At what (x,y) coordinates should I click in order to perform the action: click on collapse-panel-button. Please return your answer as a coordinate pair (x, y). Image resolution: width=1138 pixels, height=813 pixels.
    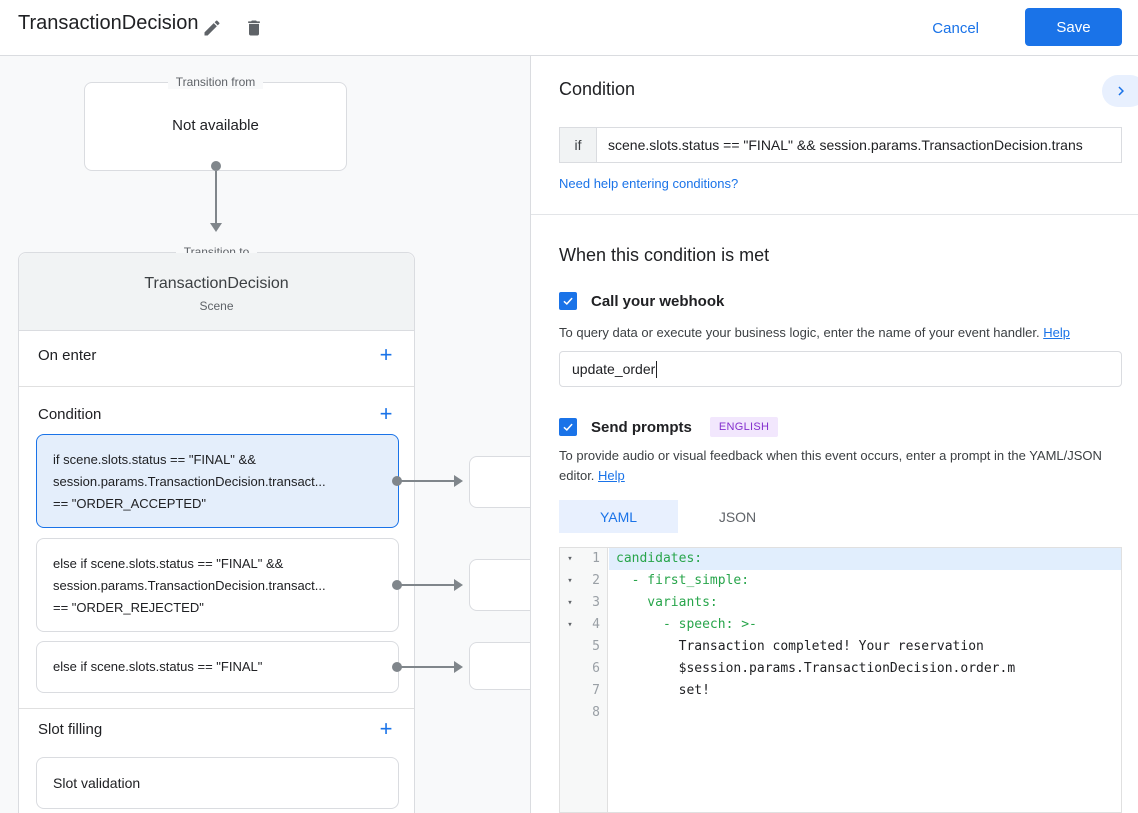
    Looking at the image, I should click on (1120, 91).